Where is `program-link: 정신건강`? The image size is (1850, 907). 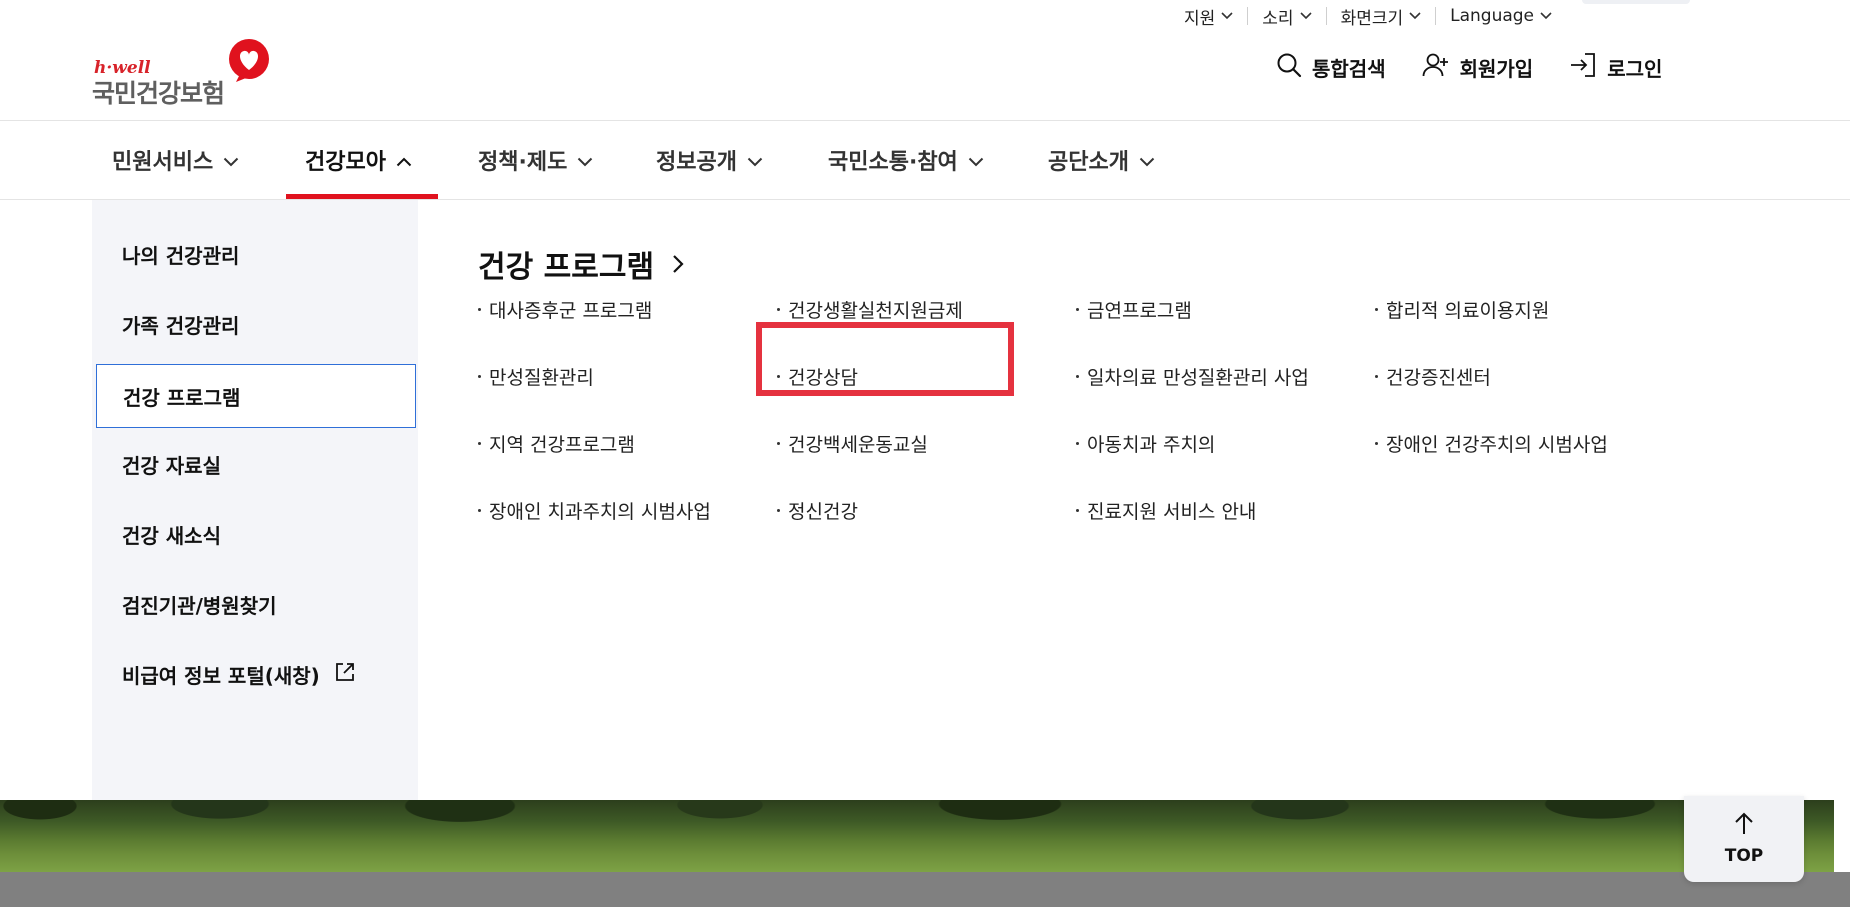 program-link: 정신건강 is located at coordinates (817, 510).